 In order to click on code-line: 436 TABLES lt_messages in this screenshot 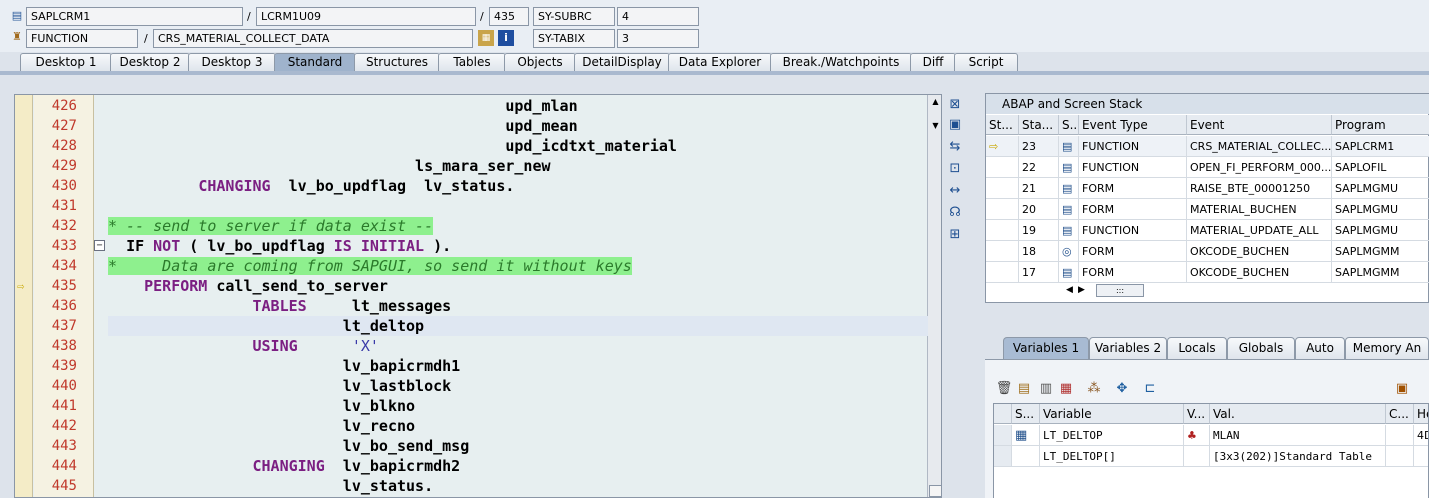, I will do `click(471, 306)`.